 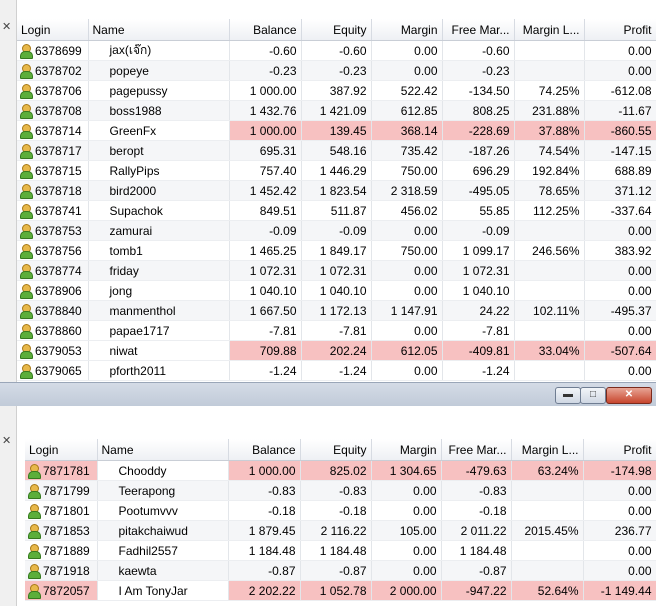 I want to click on login-value: 7872057, so click(x=66, y=590).